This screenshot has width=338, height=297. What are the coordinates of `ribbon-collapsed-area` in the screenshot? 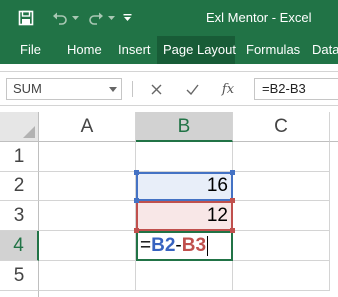 It's located at (169, 68).